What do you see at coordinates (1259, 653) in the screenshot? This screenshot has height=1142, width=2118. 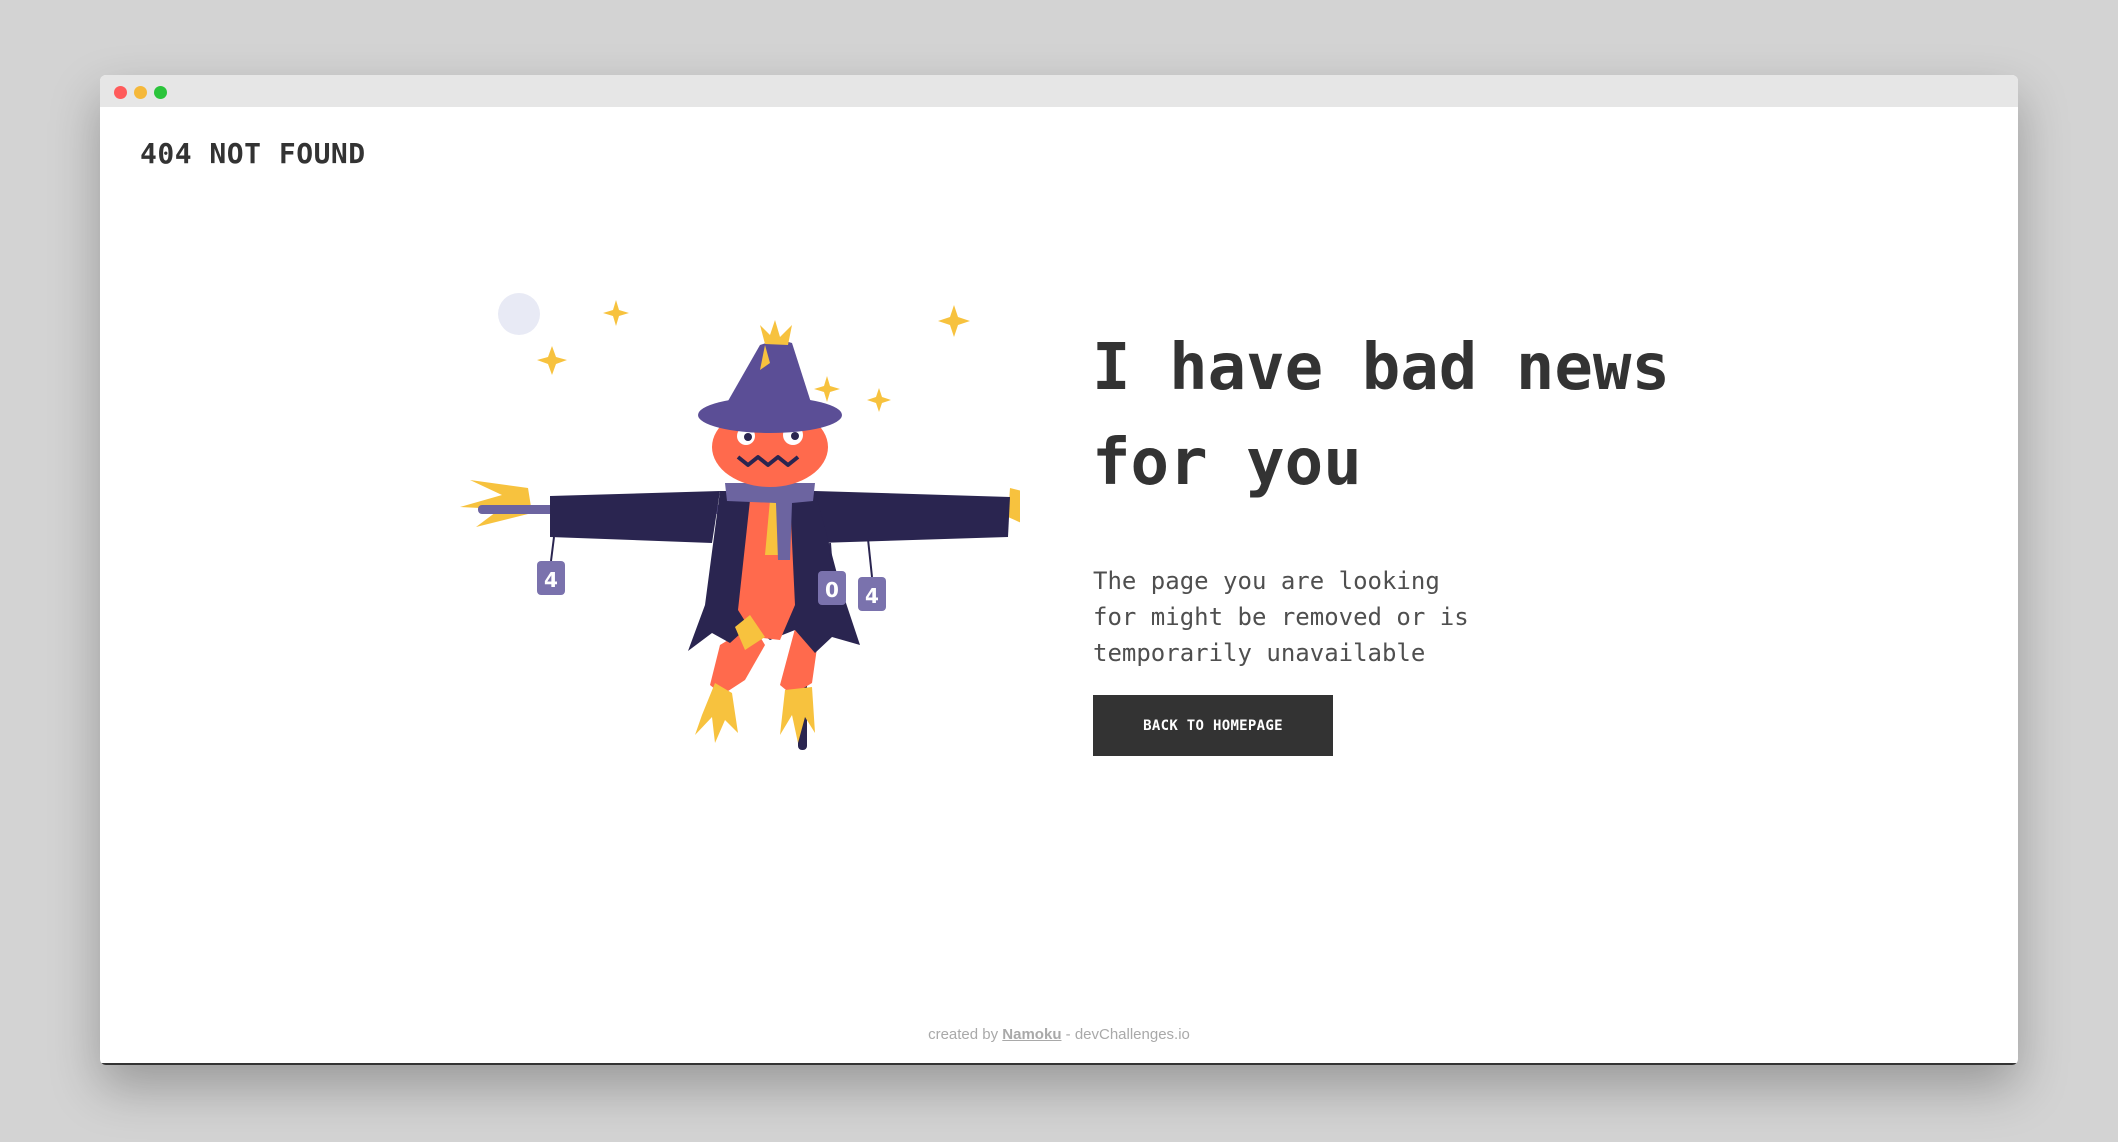 I see `message-line-3: temporarily unavailable` at bounding box center [1259, 653].